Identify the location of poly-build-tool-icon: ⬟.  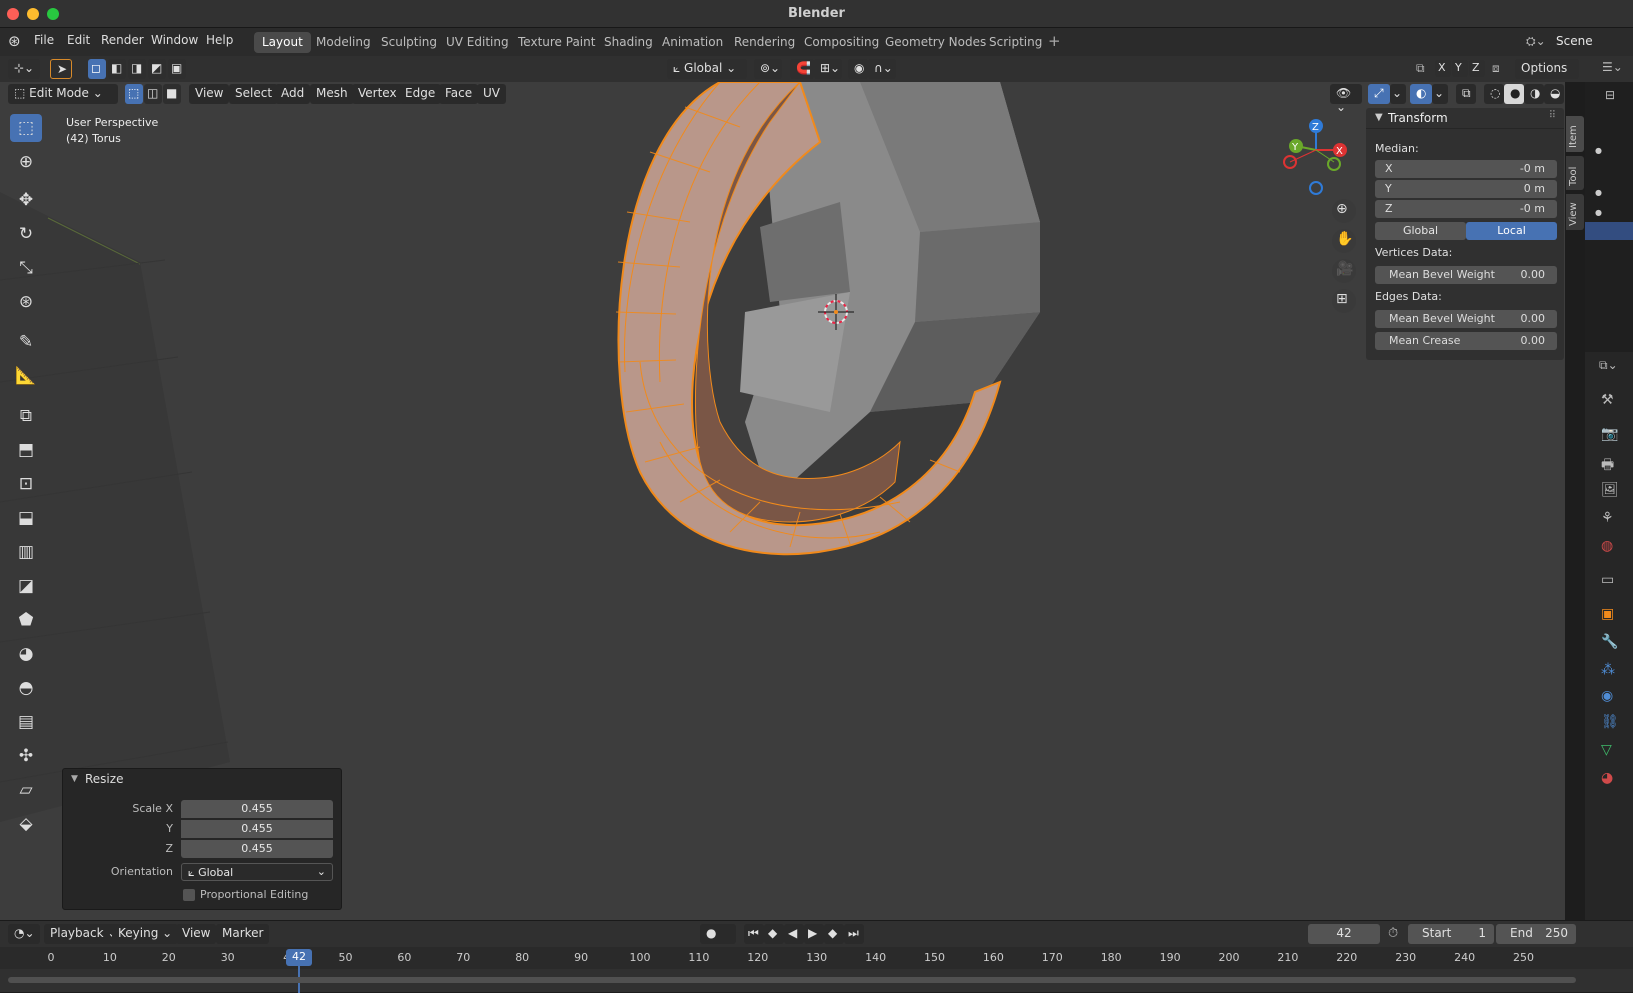
(26, 620).